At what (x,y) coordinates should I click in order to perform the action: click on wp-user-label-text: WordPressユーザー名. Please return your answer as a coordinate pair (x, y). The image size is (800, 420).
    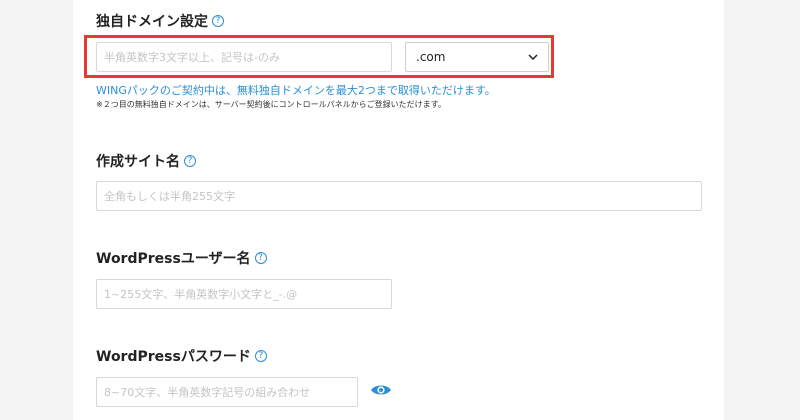
    Looking at the image, I should click on (173, 259).